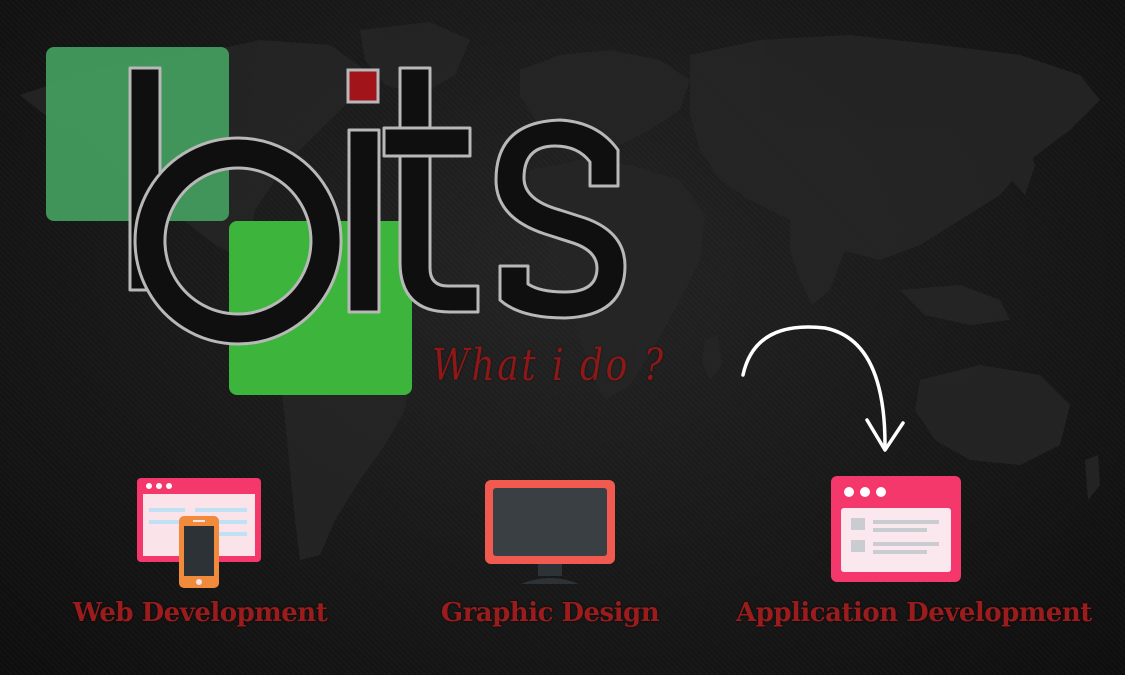  What do you see at coordinates (550, 532) in the screenshot?
I see `monitor-icon` at bounding box center [550, 532].